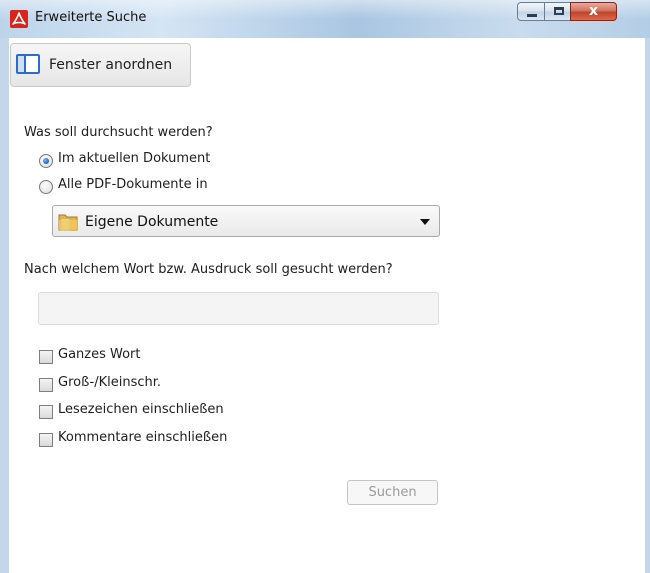  Describe the element at coordinates (531, 11) in the screenshot. I see `minimize-button` at that location.